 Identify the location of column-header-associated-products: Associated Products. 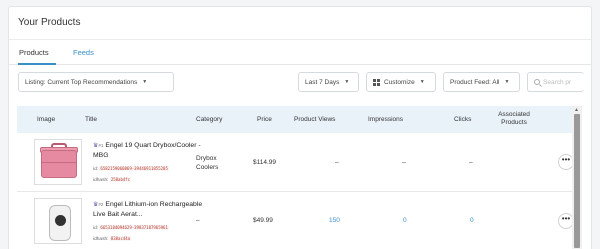
(514, 119).